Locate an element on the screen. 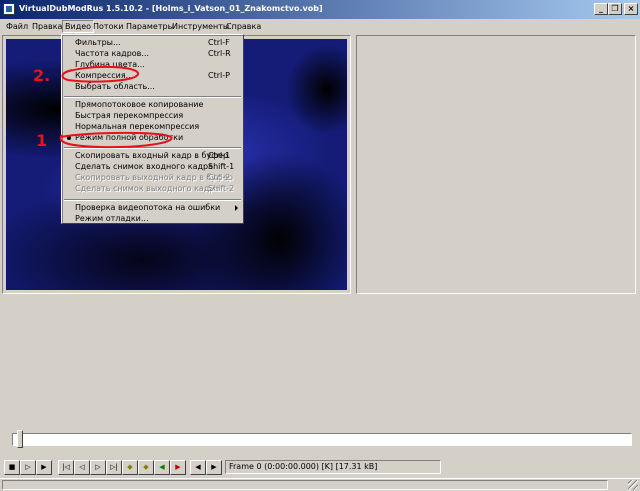 The width and height of the screenshot is (640, 491). status-panel is located at coordinates (305, 485).